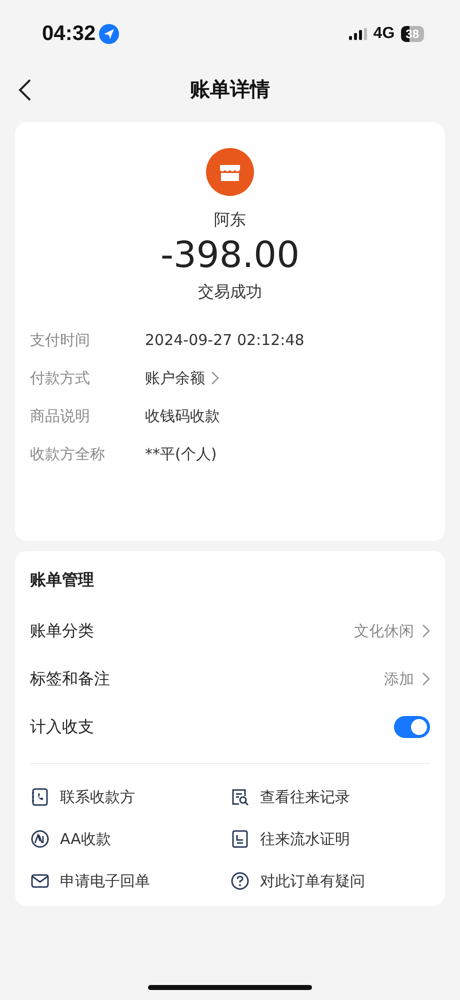 The width and height of the screenshot is (460, 1000). Describe the element at coordinates (40, 797) in the screenshot. I see `phone-book-icon` at that location.